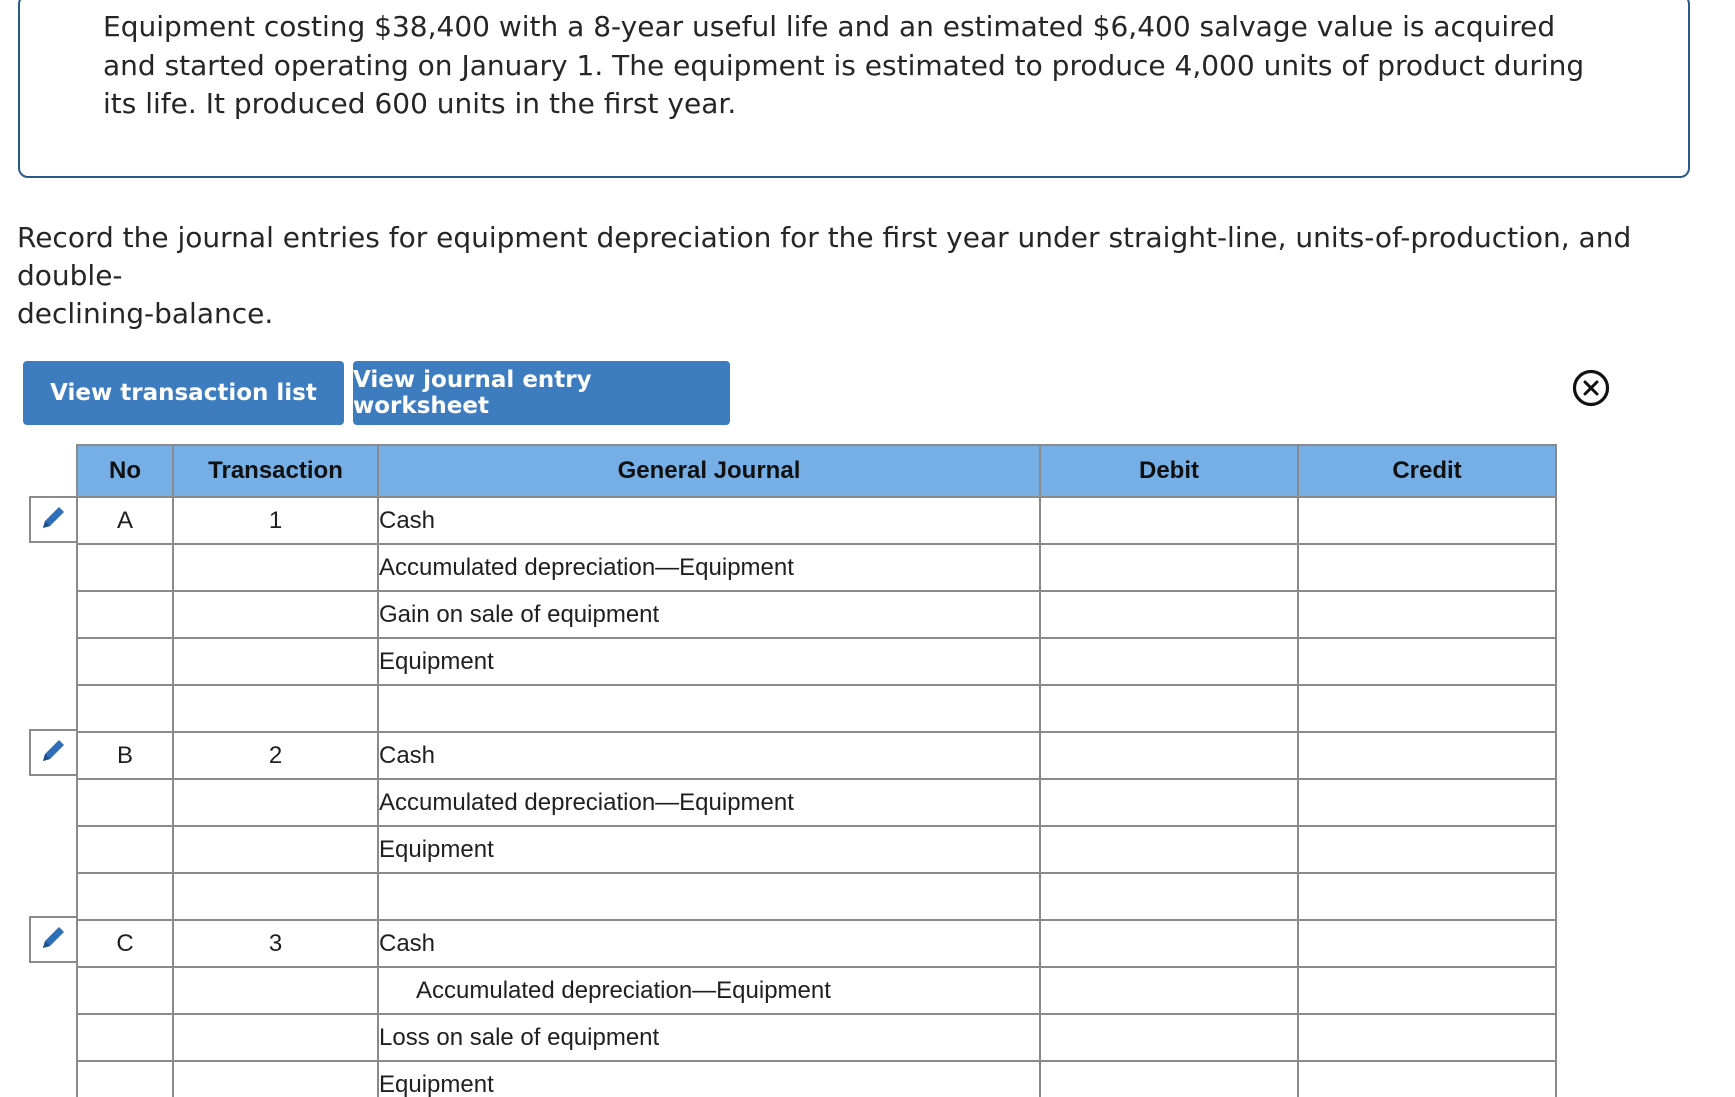 The image size is (1735, 1097). I want to click on header-transaction: Transaction, so click(275, 471).